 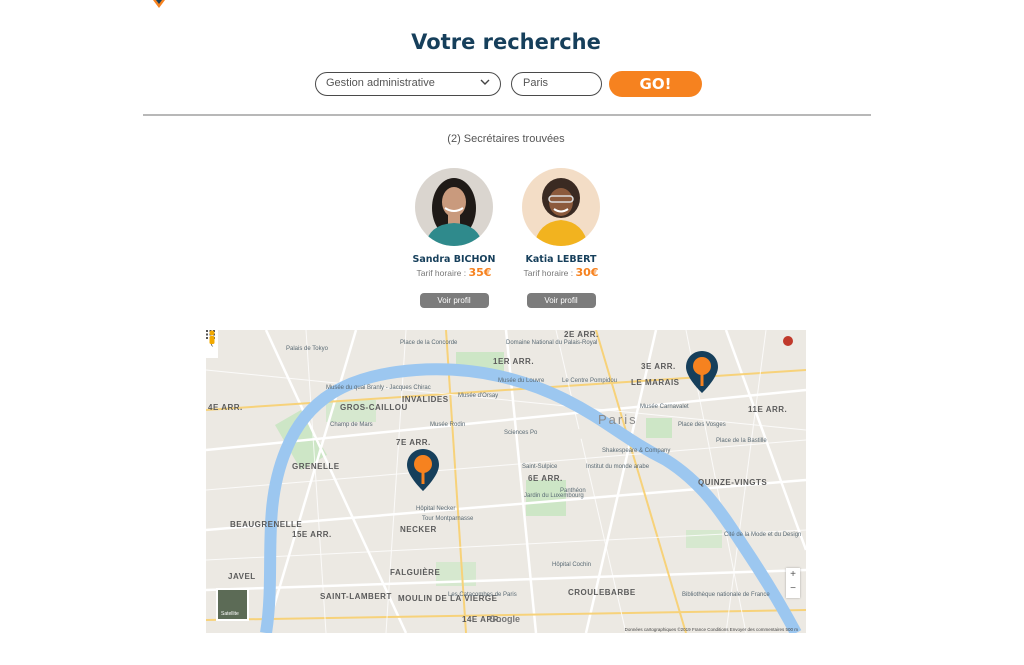 I want to click on category-select: Gestion administrative, so click(x=408, y=84).